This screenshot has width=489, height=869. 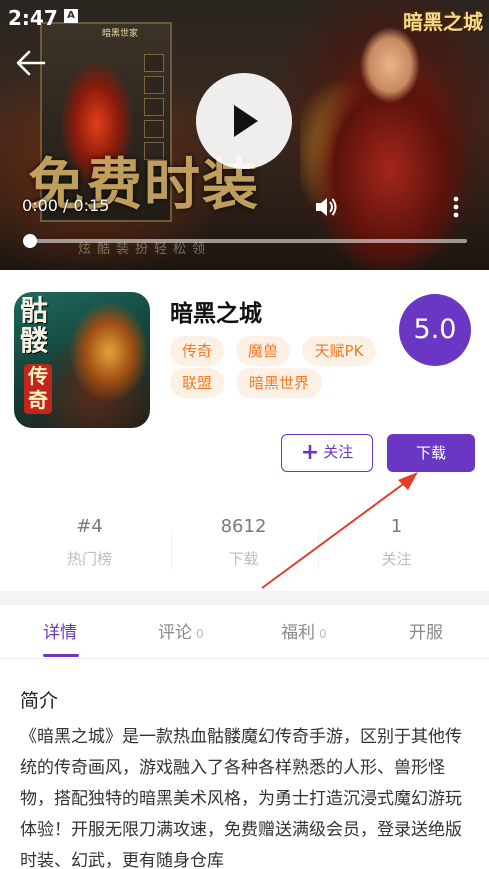 What do you see at coordinates (71, 16) in the screenshot?
I see `notification-icon: A` at bounding box center [71, 16].